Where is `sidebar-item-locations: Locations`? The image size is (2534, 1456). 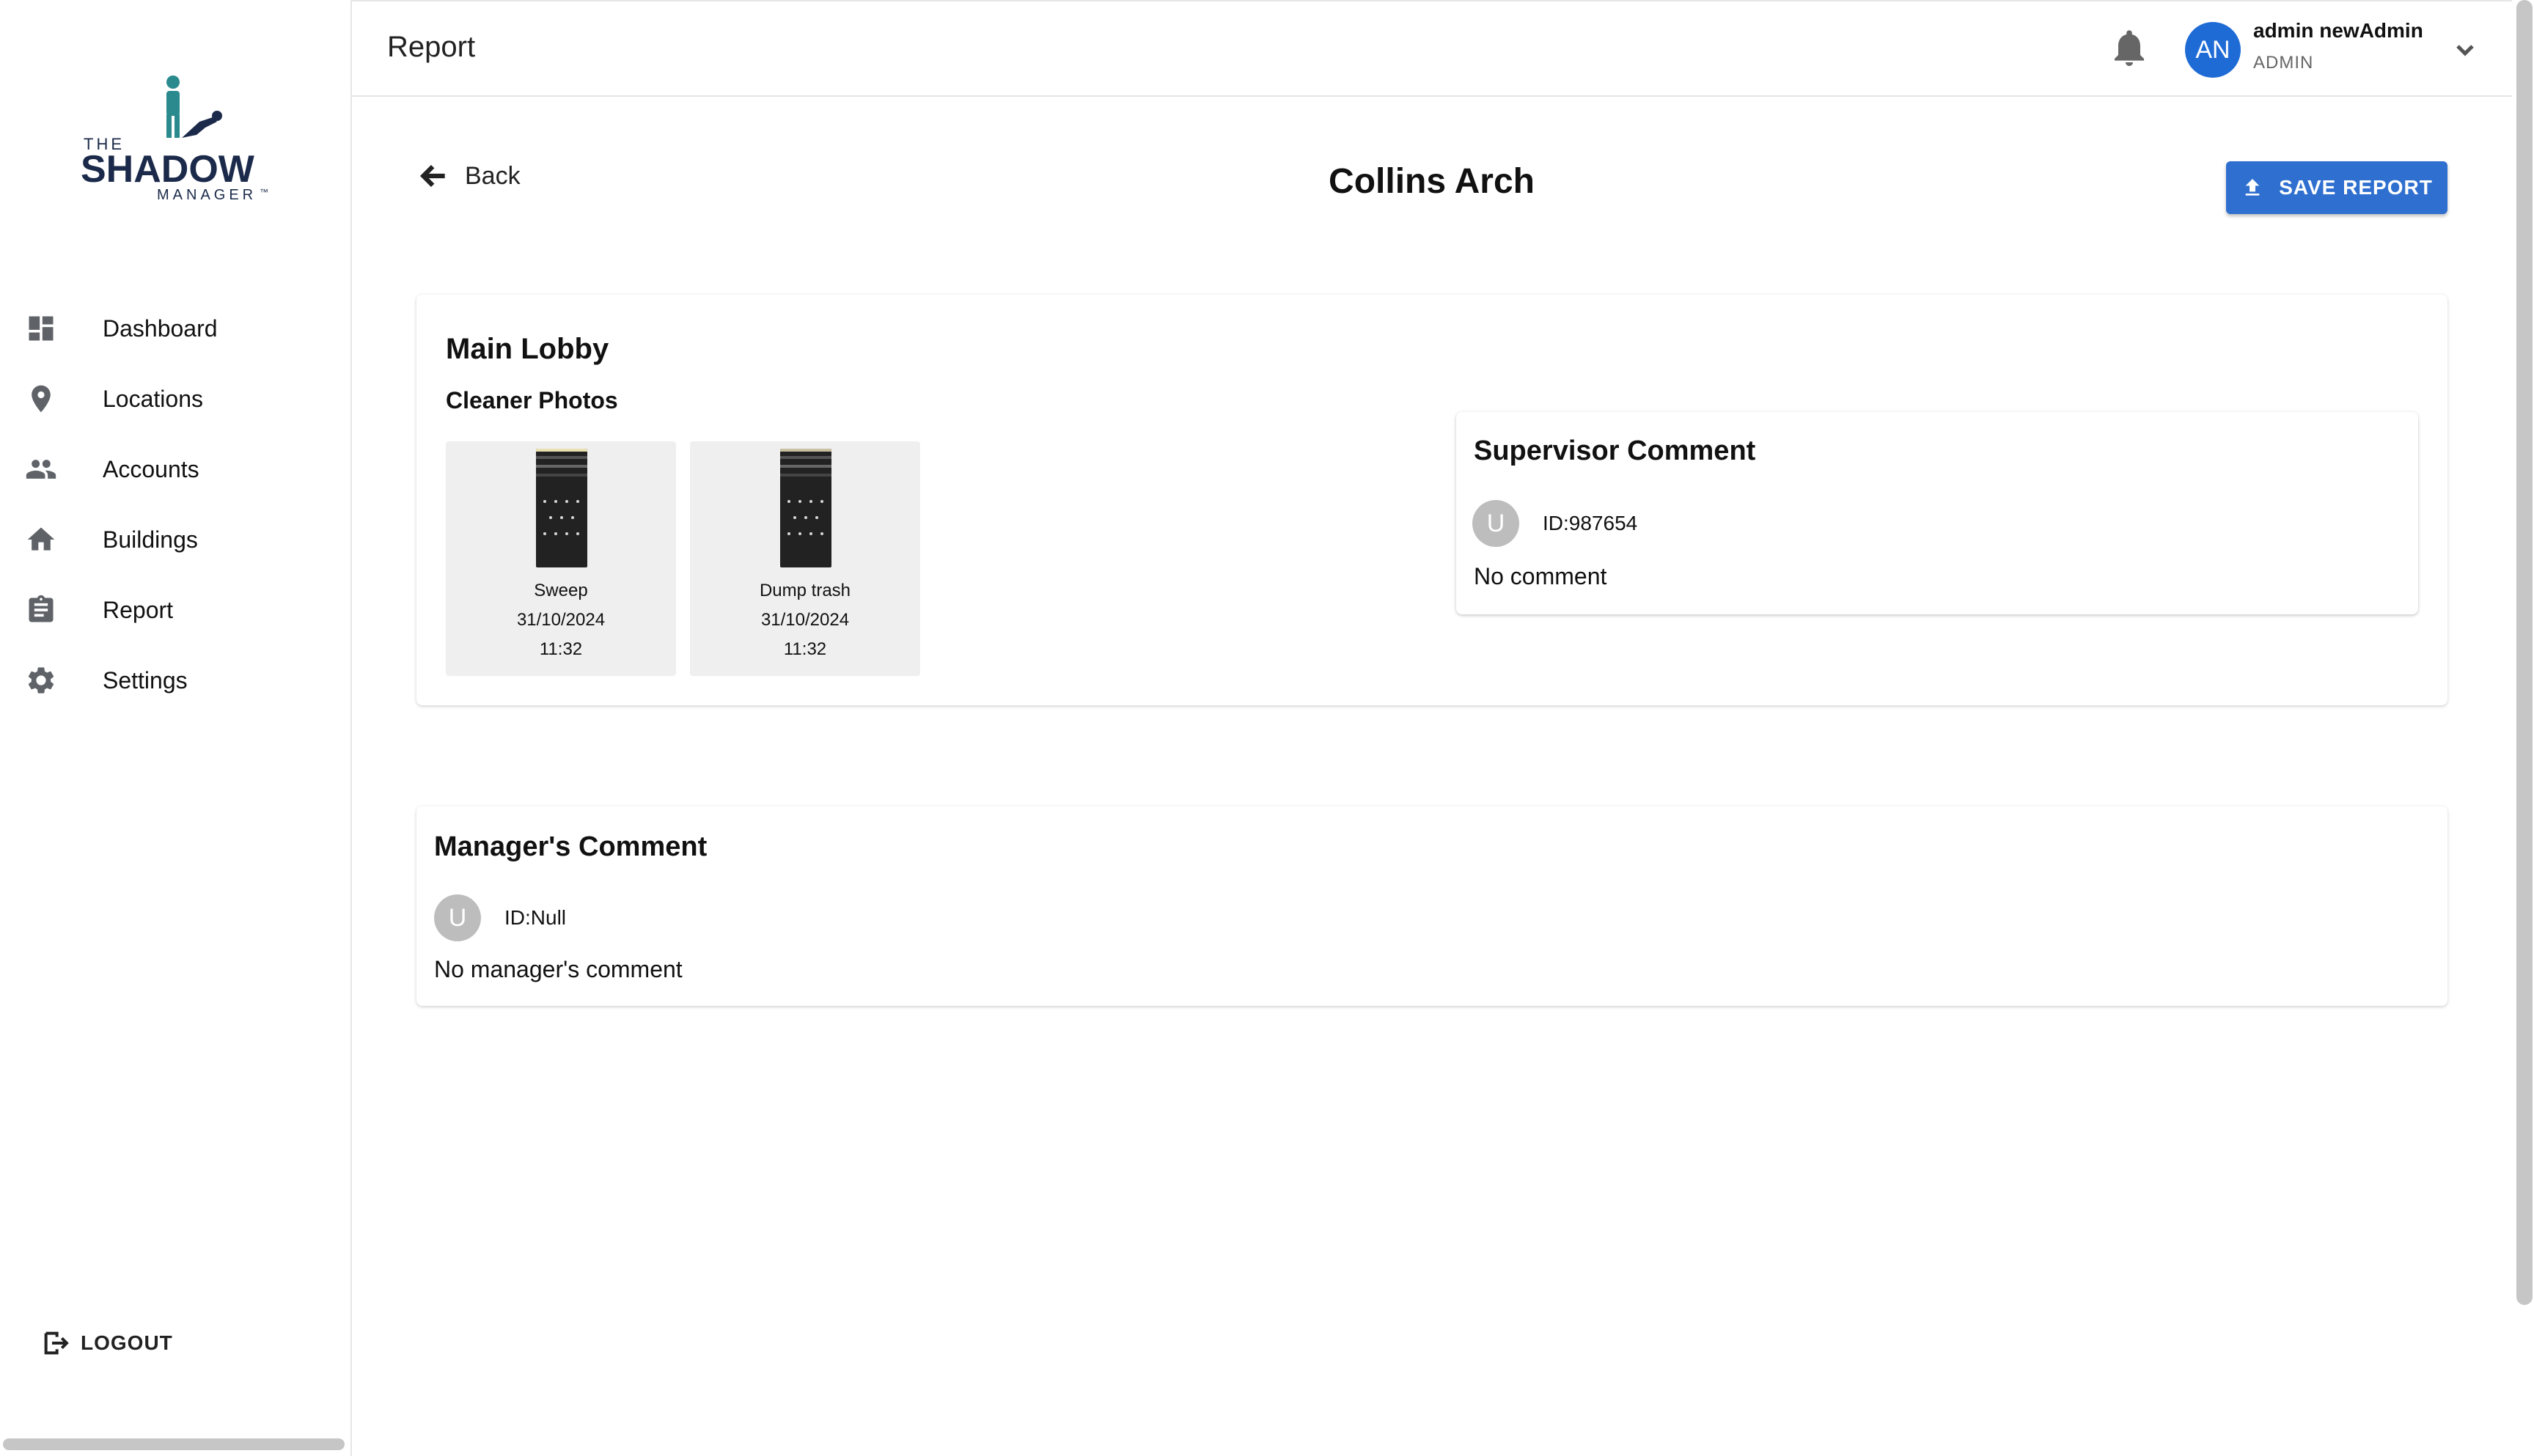 sidebar-item-locations: Locations is located at coordinates (175, 399).